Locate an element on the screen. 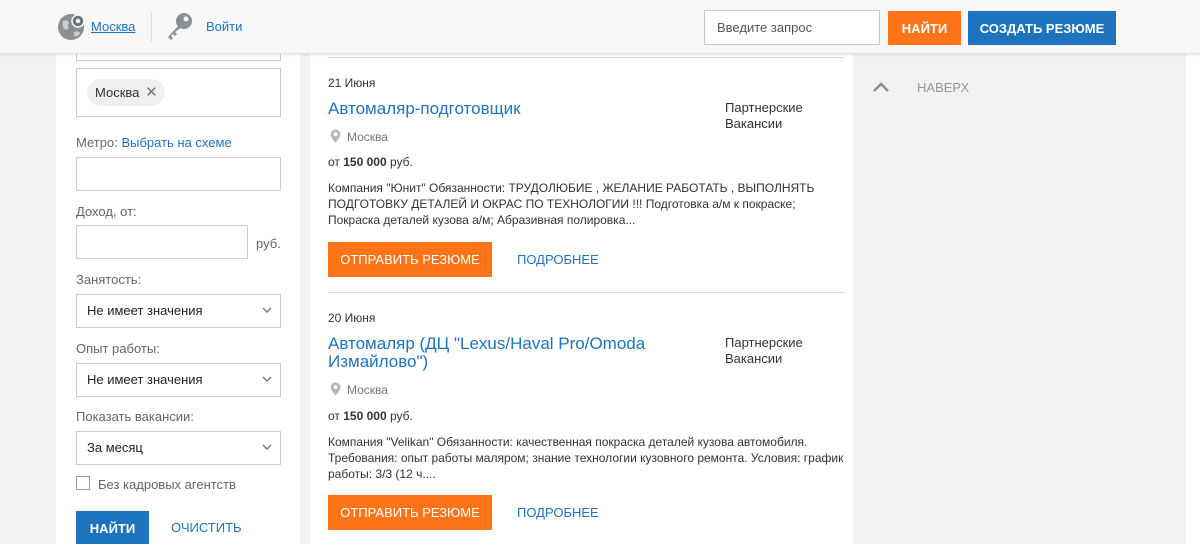 This screenshot has width=1200, height=544. no-agencies-label: Без кадровых агентств is located at coordinates (167, 484).